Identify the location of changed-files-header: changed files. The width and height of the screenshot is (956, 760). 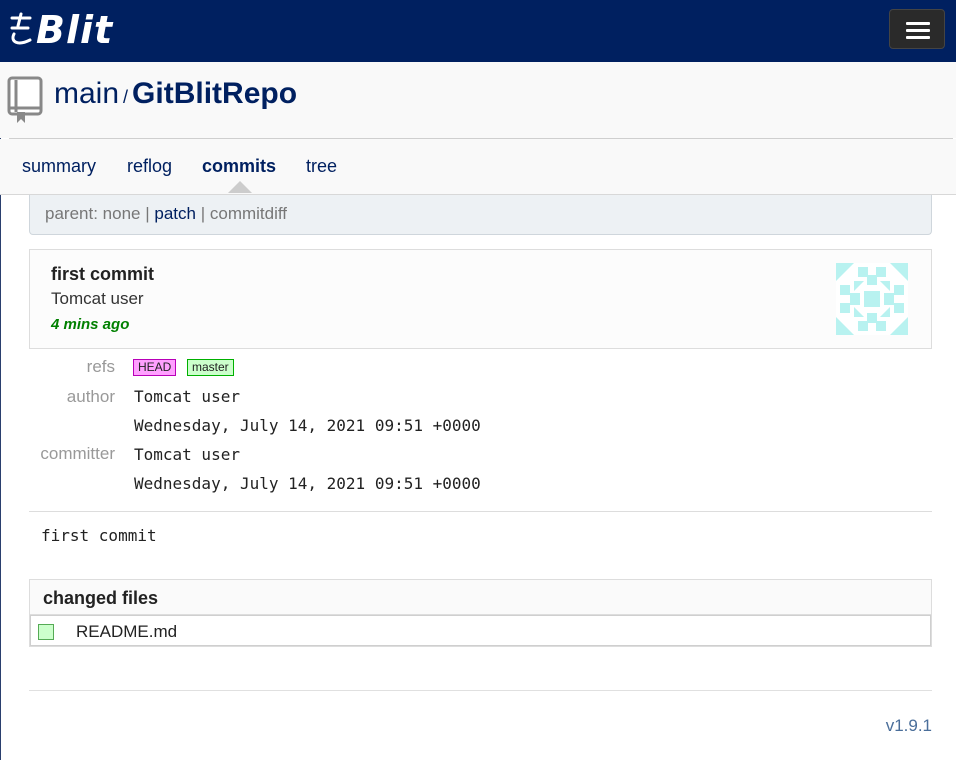
(480, 597).